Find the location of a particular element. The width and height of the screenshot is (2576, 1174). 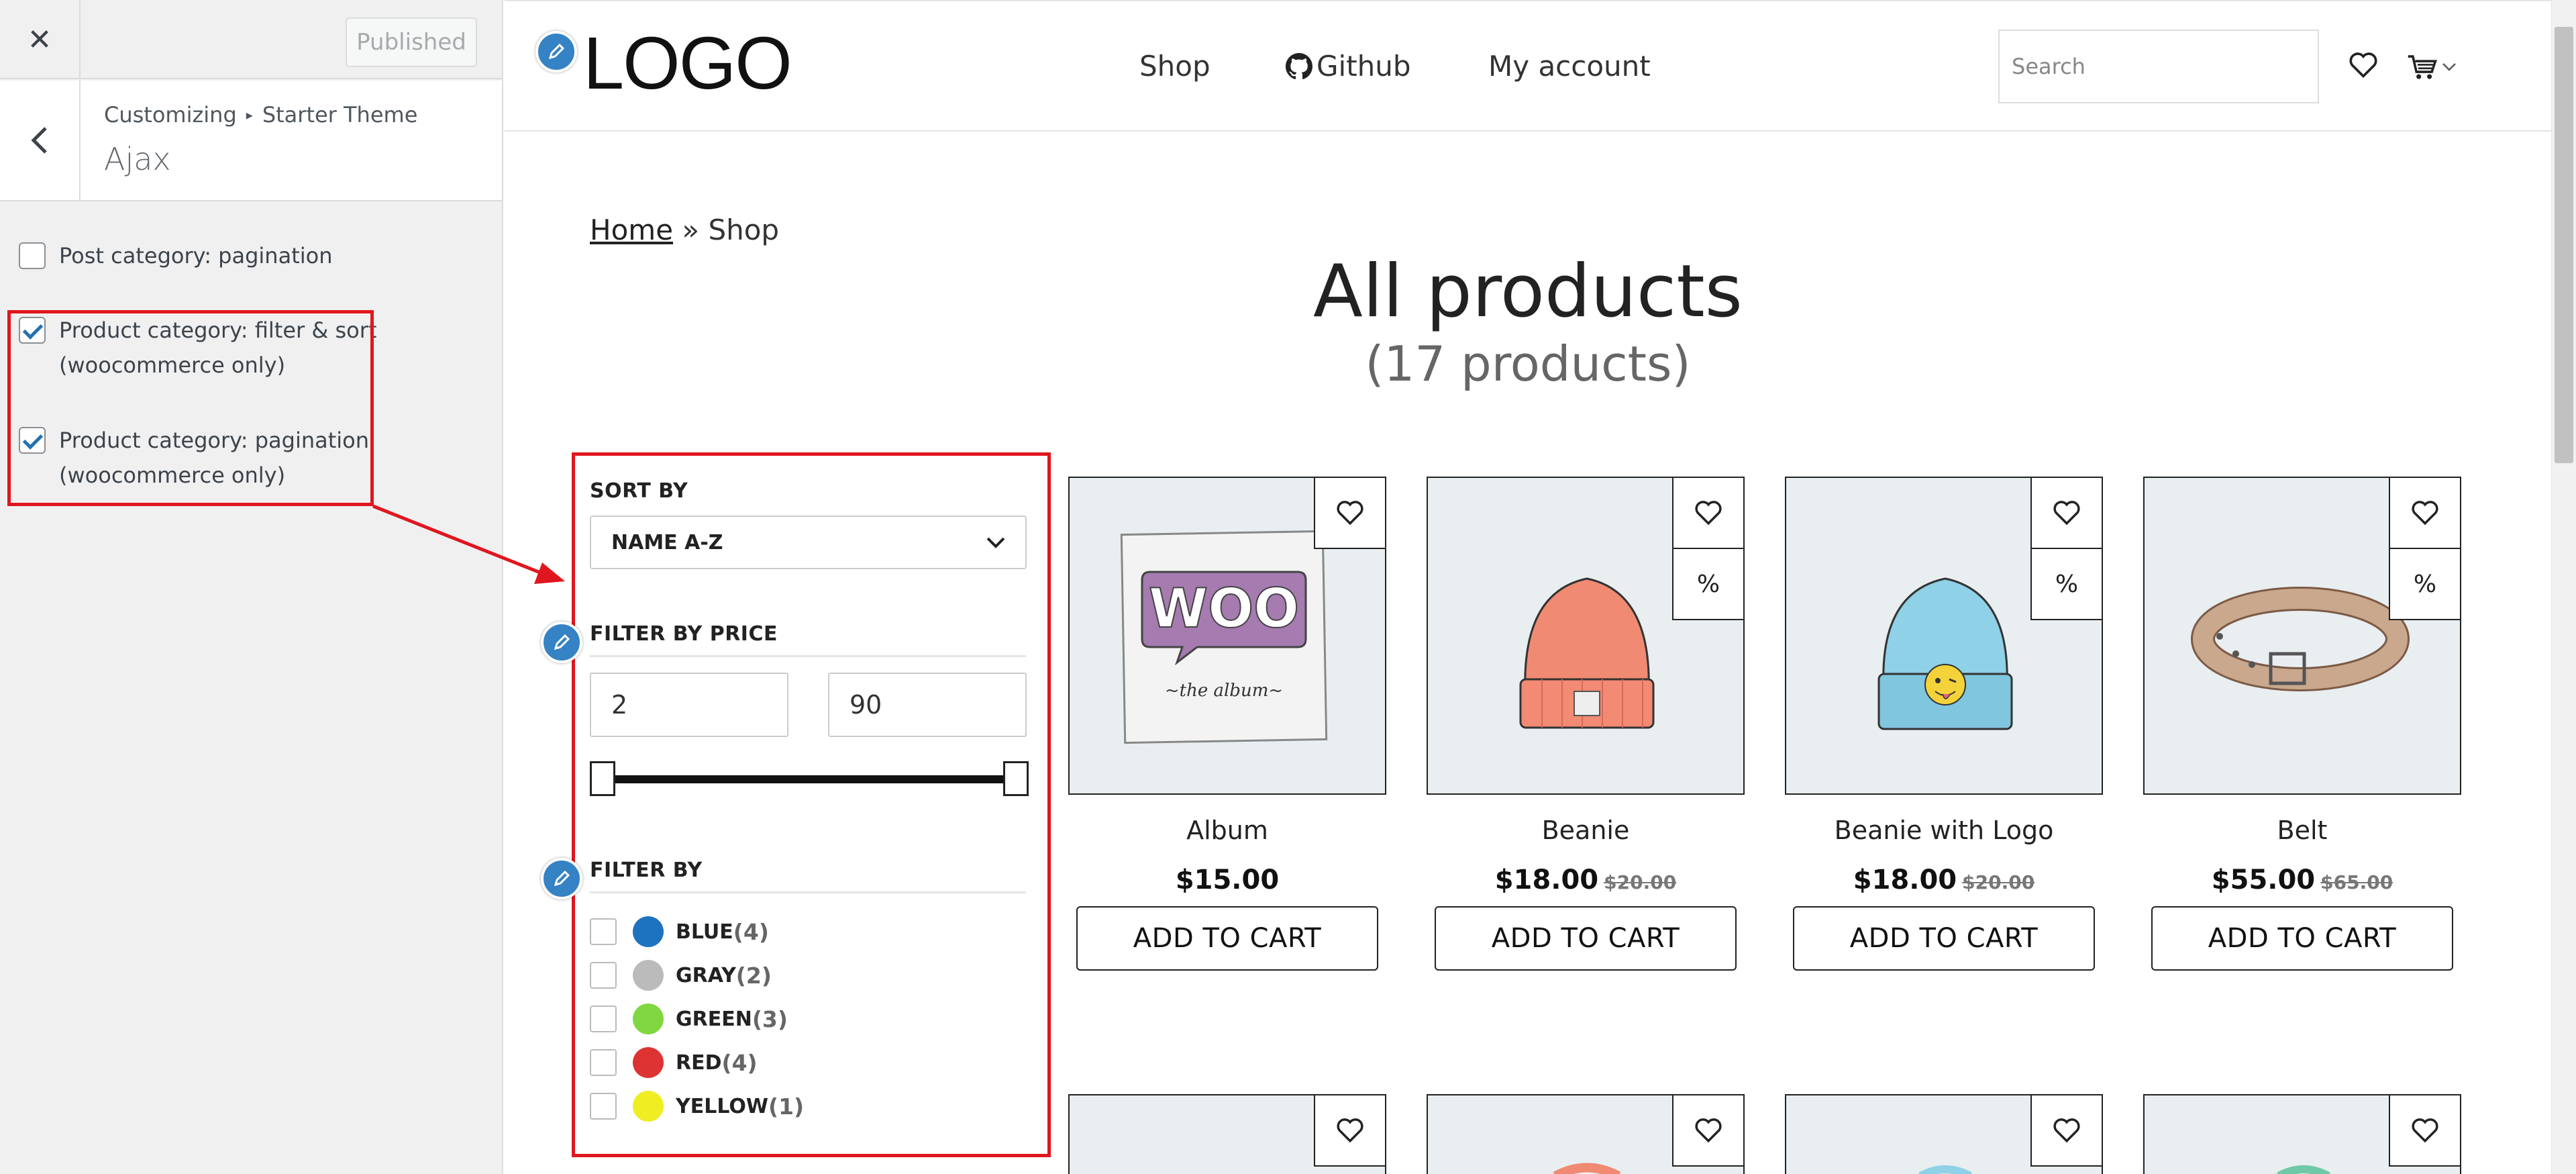

option-post-pagination: Post category: pagination is located at coordinates (175, 256).